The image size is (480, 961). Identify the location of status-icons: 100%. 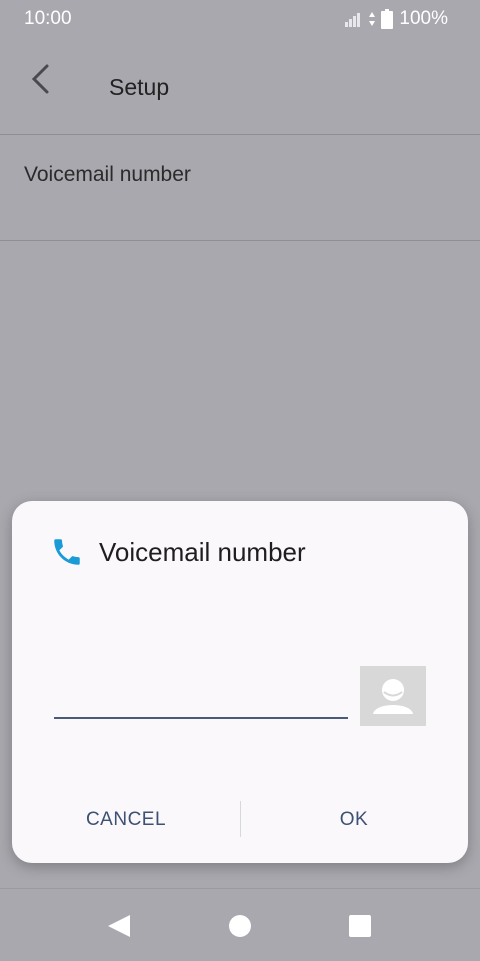
(396, 19).